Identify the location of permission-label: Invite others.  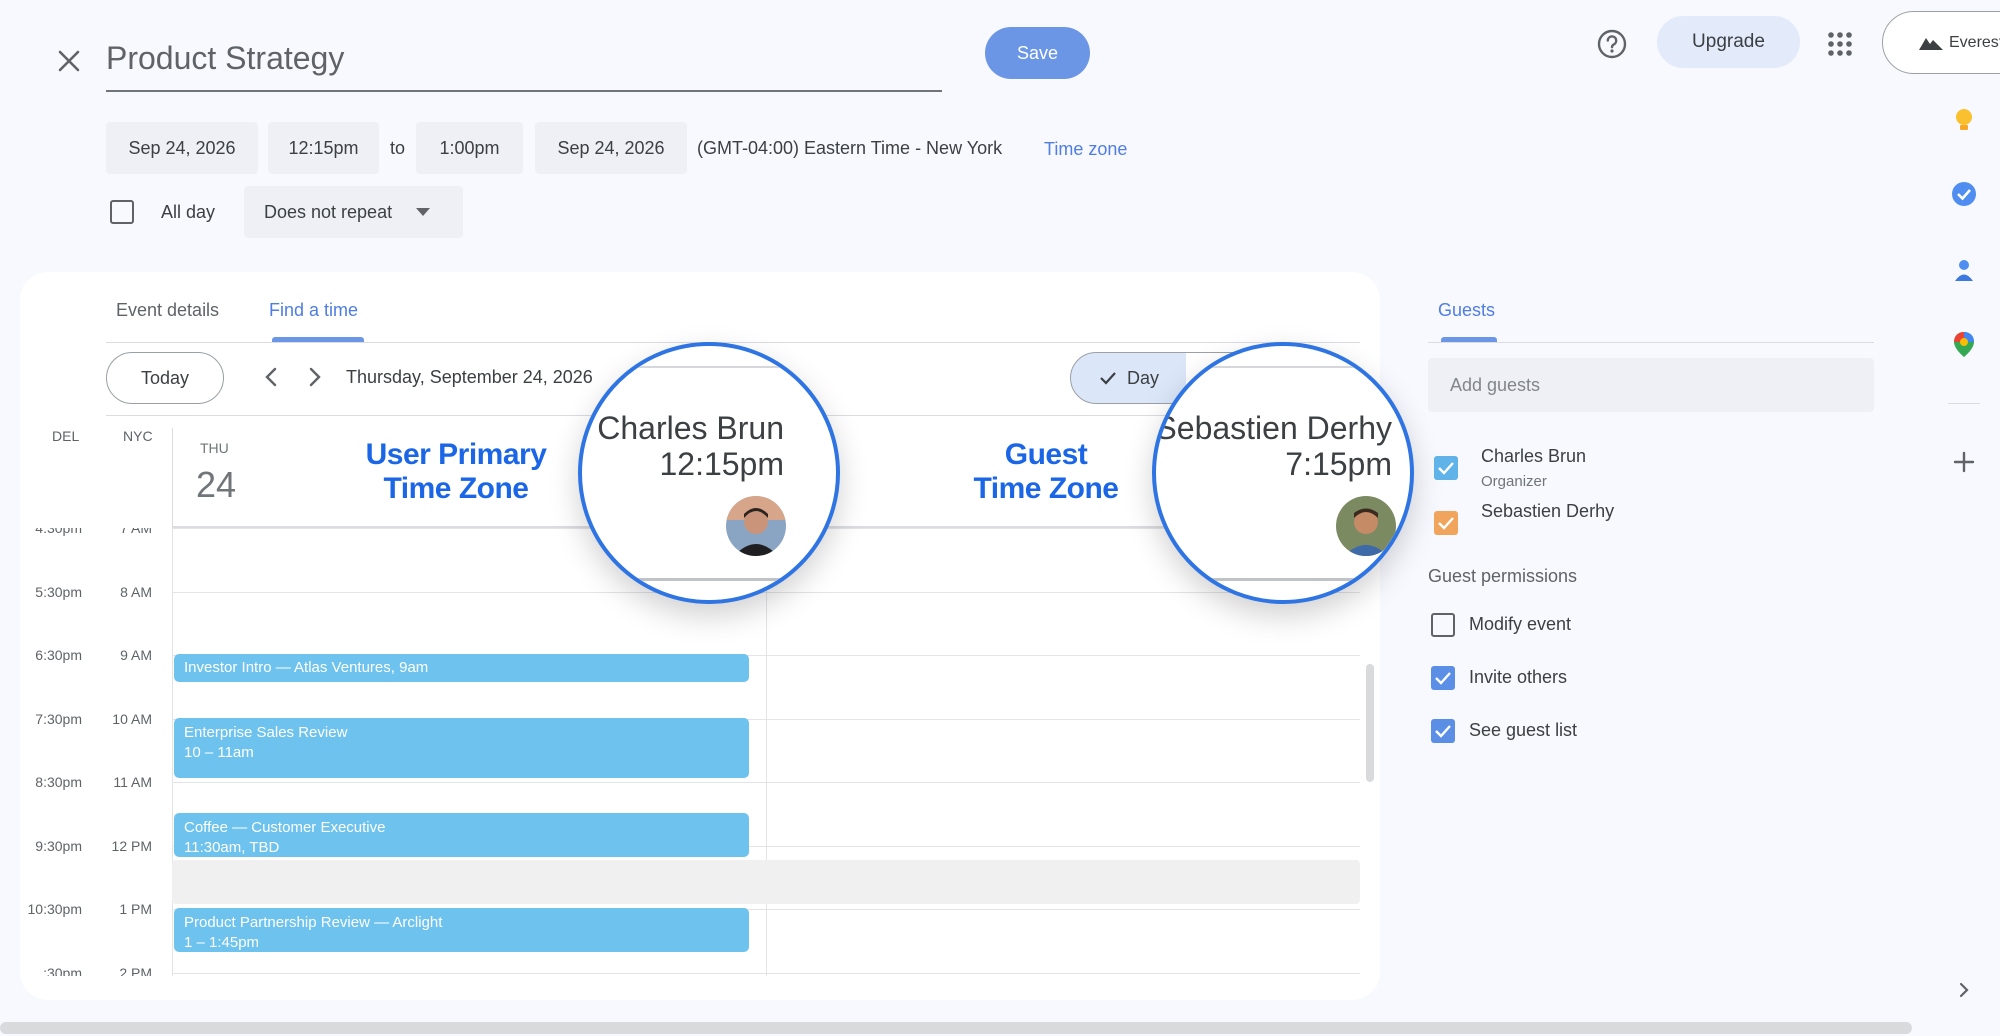
(1518, 677).